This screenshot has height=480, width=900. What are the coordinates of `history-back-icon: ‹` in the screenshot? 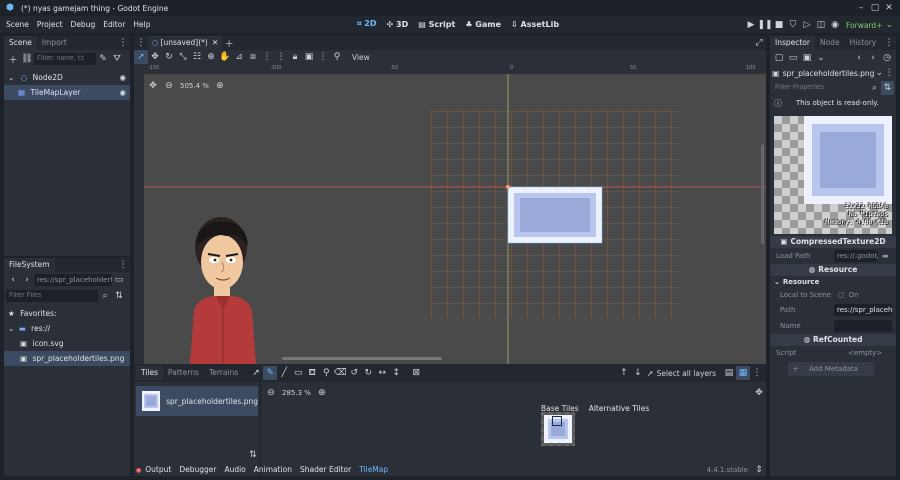 It's located at (859, 58).